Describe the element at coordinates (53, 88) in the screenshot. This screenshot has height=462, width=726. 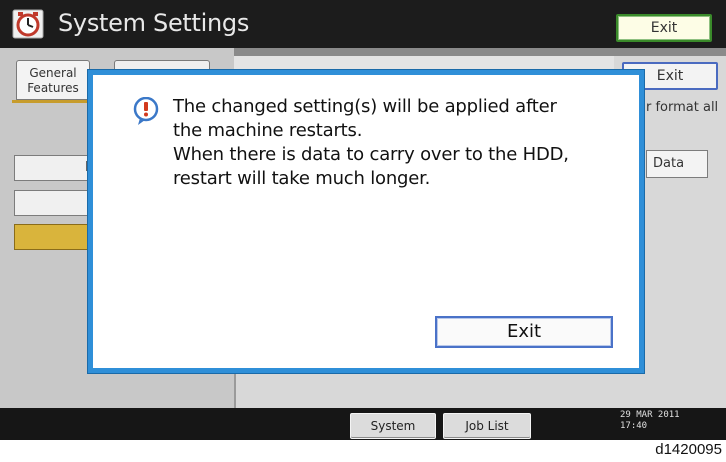
I see `tab-general-label-line2: Features` at that location.